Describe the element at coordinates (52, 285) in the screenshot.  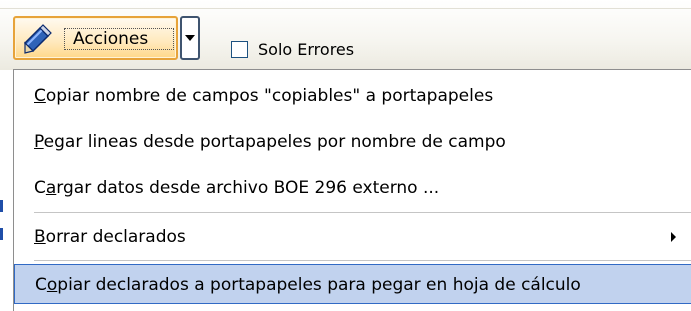
I see `menu-item-accesskey: o` at that location.